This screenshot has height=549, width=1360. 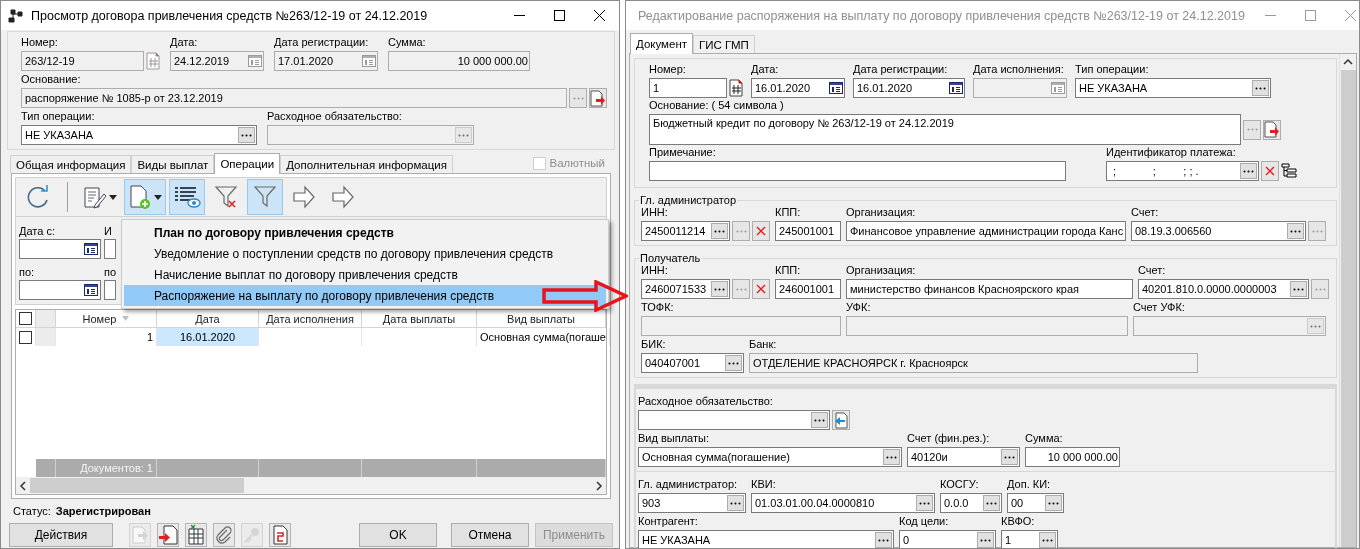 What do you see at coordinates (841, 420) in the screenshot?
I see `back-document-button` at bounding box center [841, 420].